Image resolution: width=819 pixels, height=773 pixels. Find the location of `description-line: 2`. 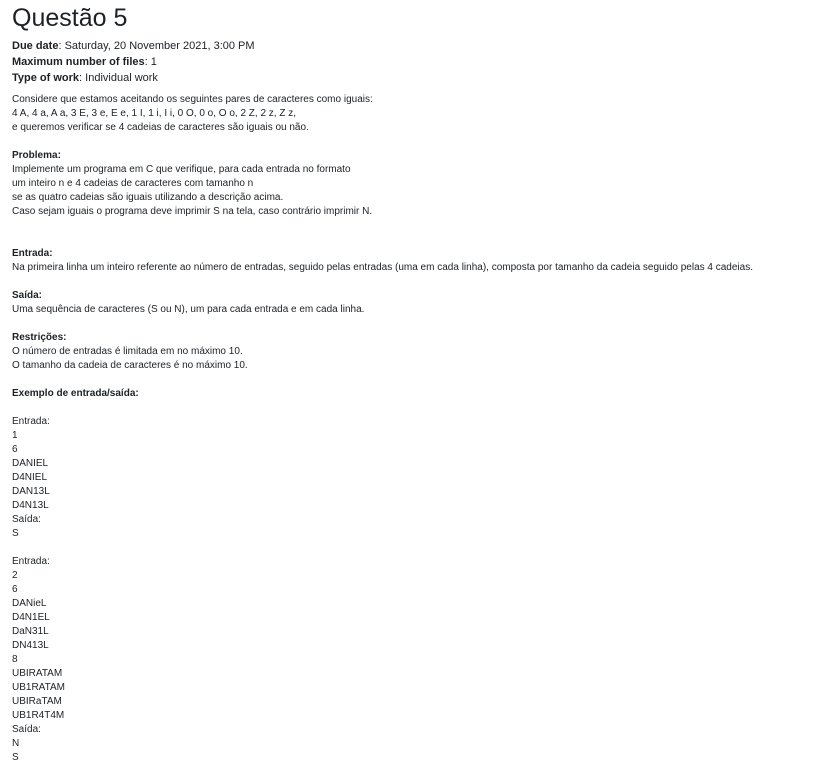

description-line: 2 is located at coordinates (15, 575).